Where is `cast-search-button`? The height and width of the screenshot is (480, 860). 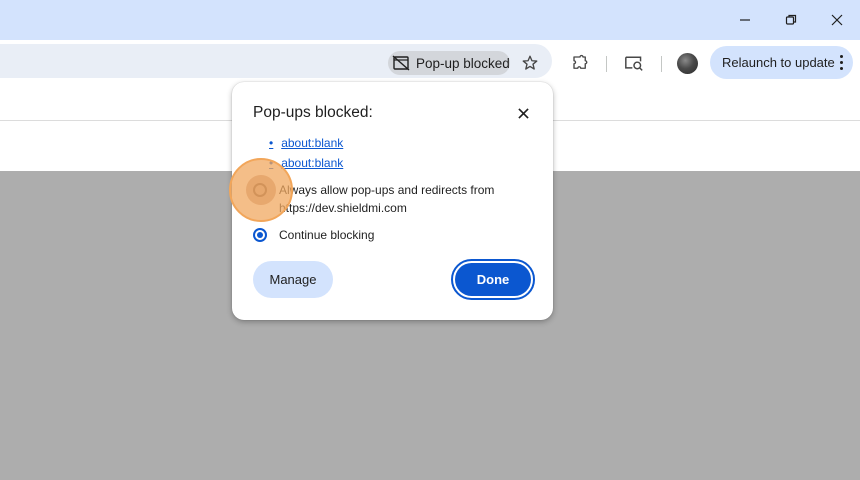 cast-search-button is located at coordinates (634, 63).